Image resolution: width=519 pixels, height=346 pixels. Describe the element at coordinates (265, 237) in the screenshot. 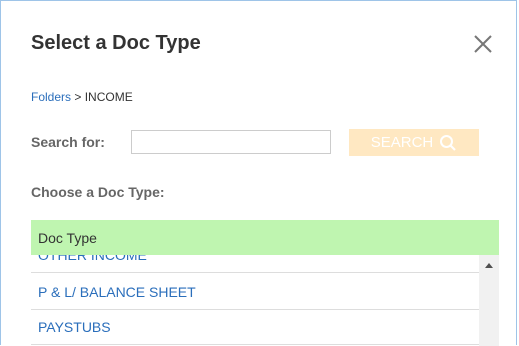

I see `doc-type-header: Doc Type` at that location.